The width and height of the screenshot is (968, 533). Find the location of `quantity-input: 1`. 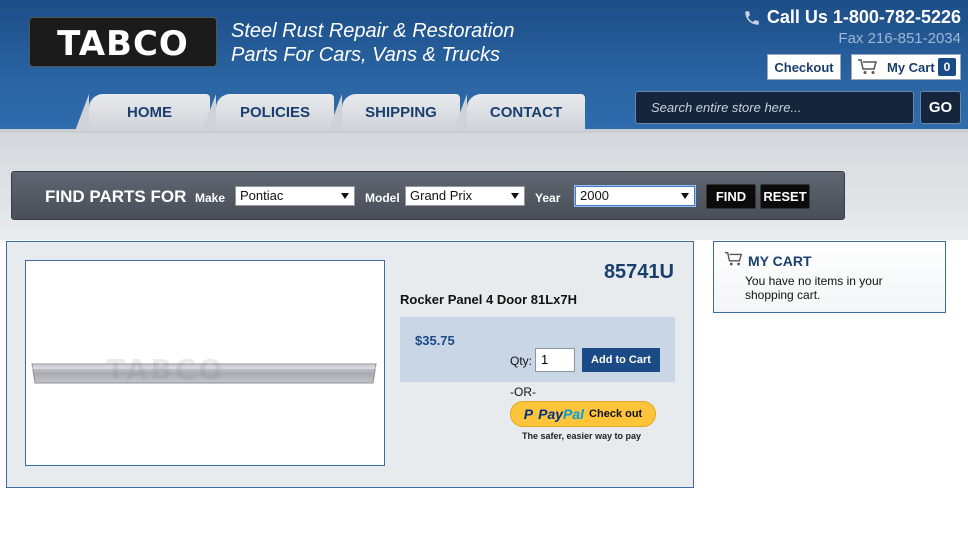

quantity-input: 1 is located at coordinates (555, 360).